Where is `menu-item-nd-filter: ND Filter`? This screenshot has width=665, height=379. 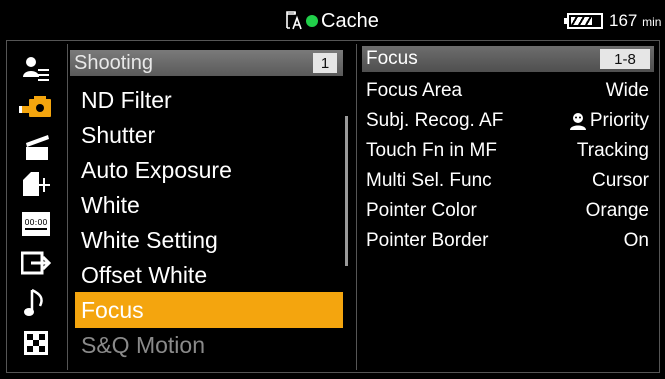
menu-item-nd-filter: ND Filter is located at coordinates (209, 100).